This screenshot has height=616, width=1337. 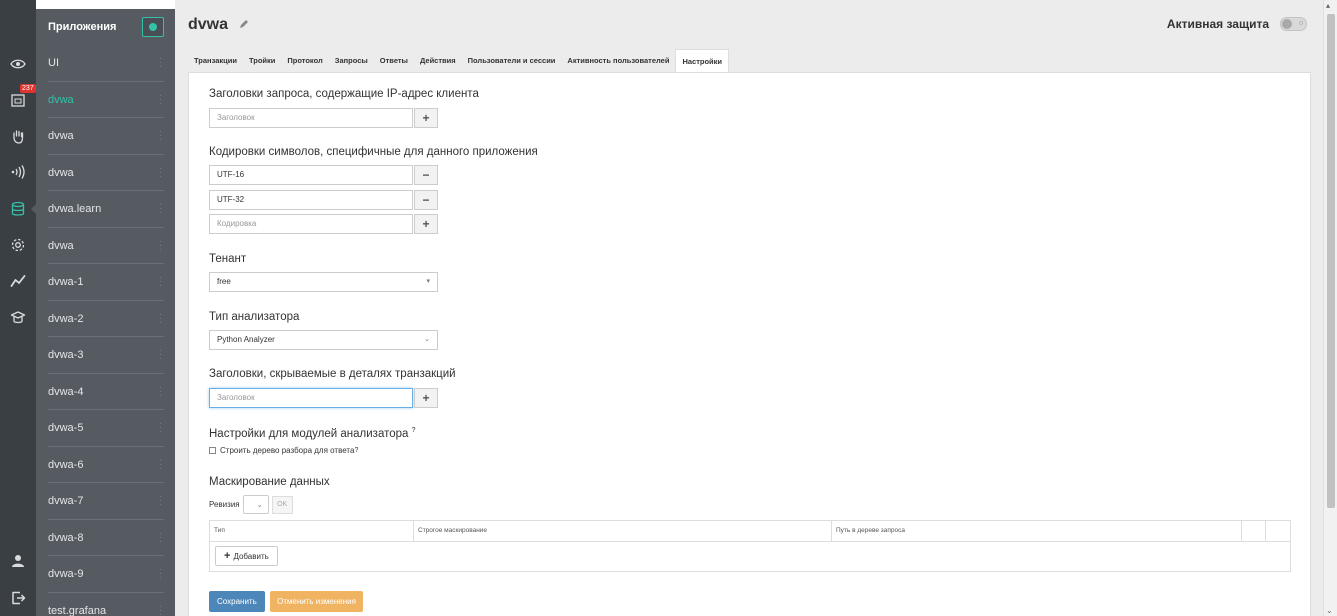 I want to click on encoding-field-1: UTF-16, so click(x=311, y=175).